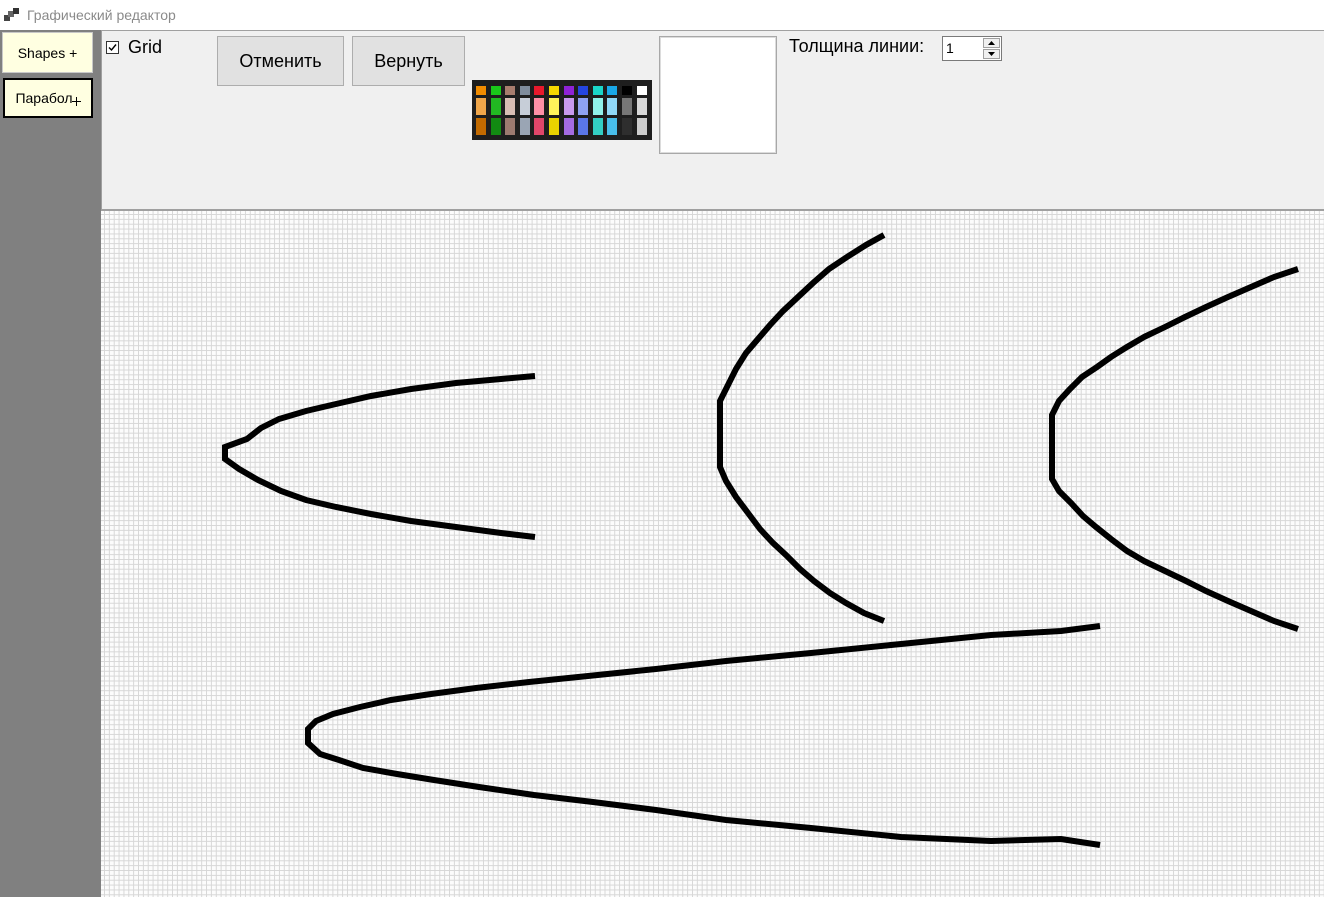 This screenshot has height=897, width=1324. What do you see at coordinates (718, 95) in the screenshot?
I see `selected-color-preview` at bounding box center [718, 95].